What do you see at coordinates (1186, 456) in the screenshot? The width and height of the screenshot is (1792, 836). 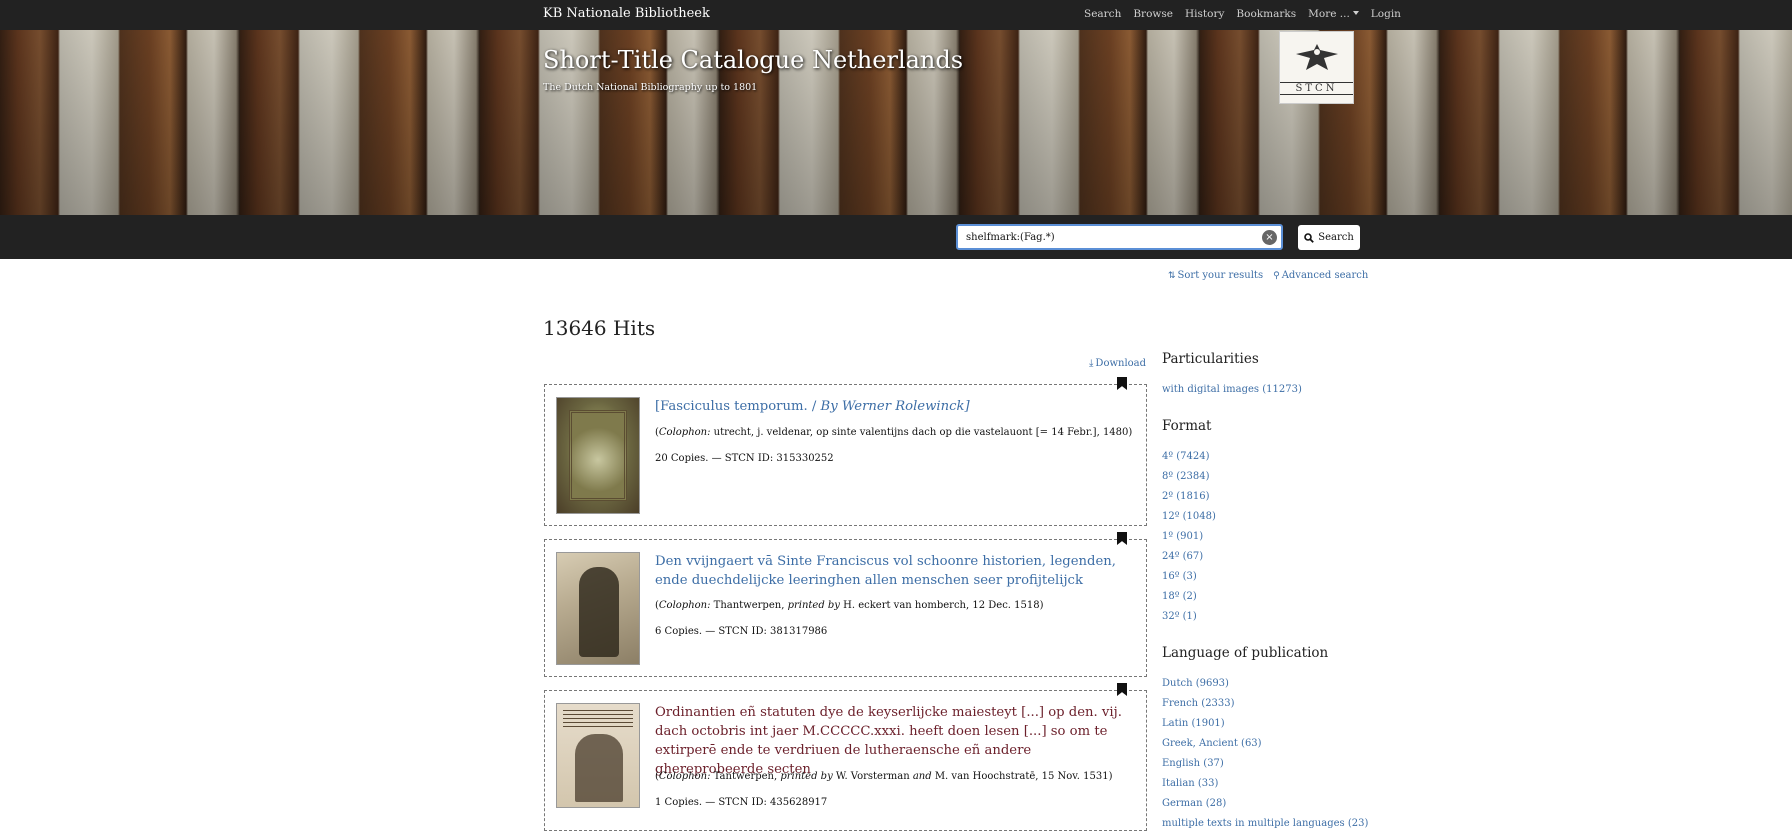 I see `facet-item: 4º (7424)` at bounding box center [1186, 456].